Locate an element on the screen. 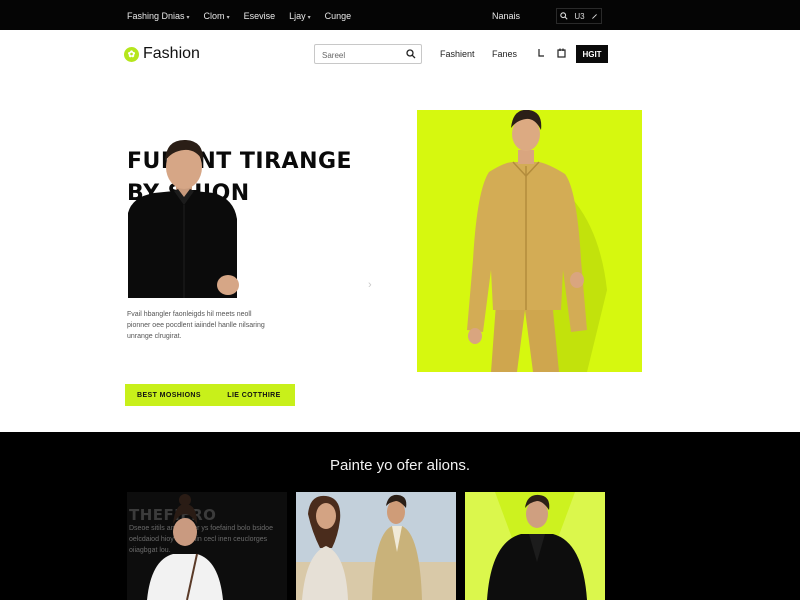  hero-model-image is located at coordinates (182, 216).